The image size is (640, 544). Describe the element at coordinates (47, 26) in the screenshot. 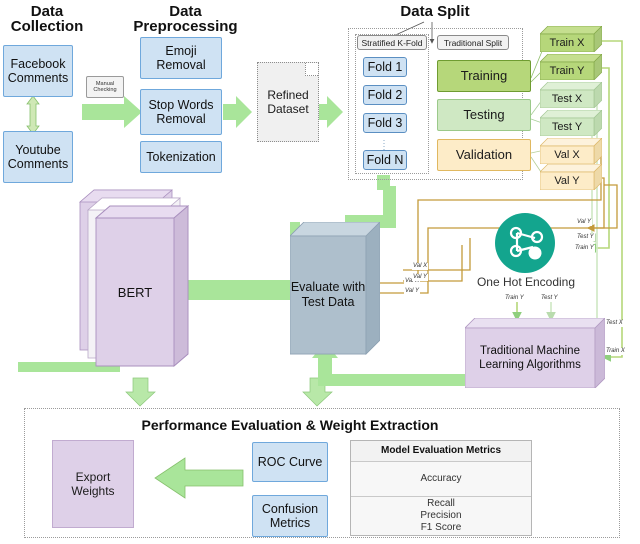

I see `heading-line-2: Collection` at that location.